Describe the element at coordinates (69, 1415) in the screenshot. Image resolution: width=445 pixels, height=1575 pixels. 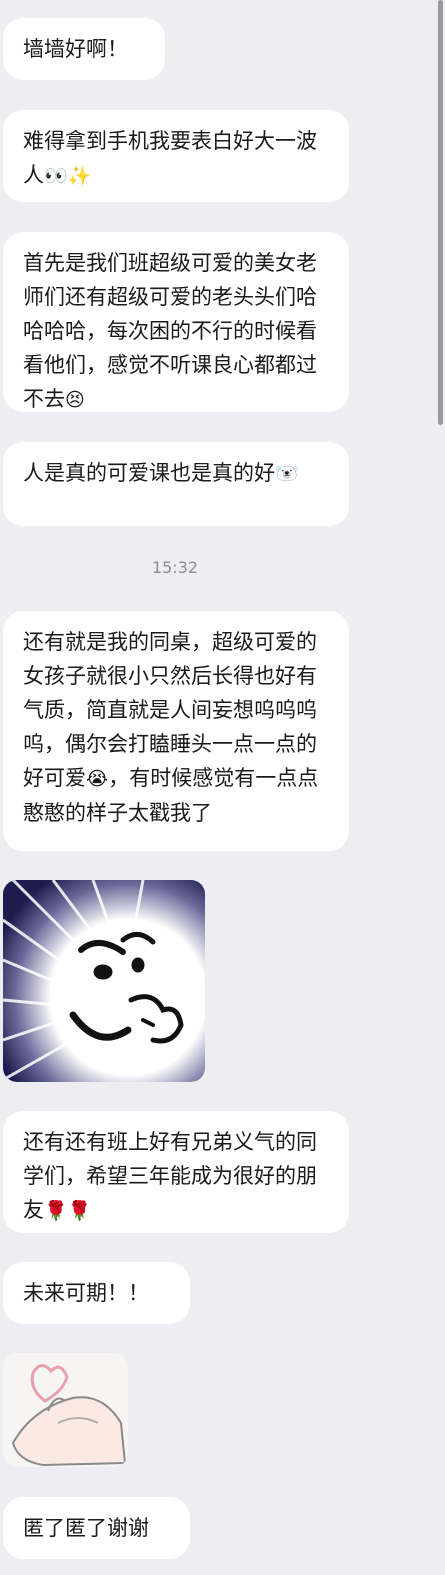
I see `finger-heart-icon` at that location.